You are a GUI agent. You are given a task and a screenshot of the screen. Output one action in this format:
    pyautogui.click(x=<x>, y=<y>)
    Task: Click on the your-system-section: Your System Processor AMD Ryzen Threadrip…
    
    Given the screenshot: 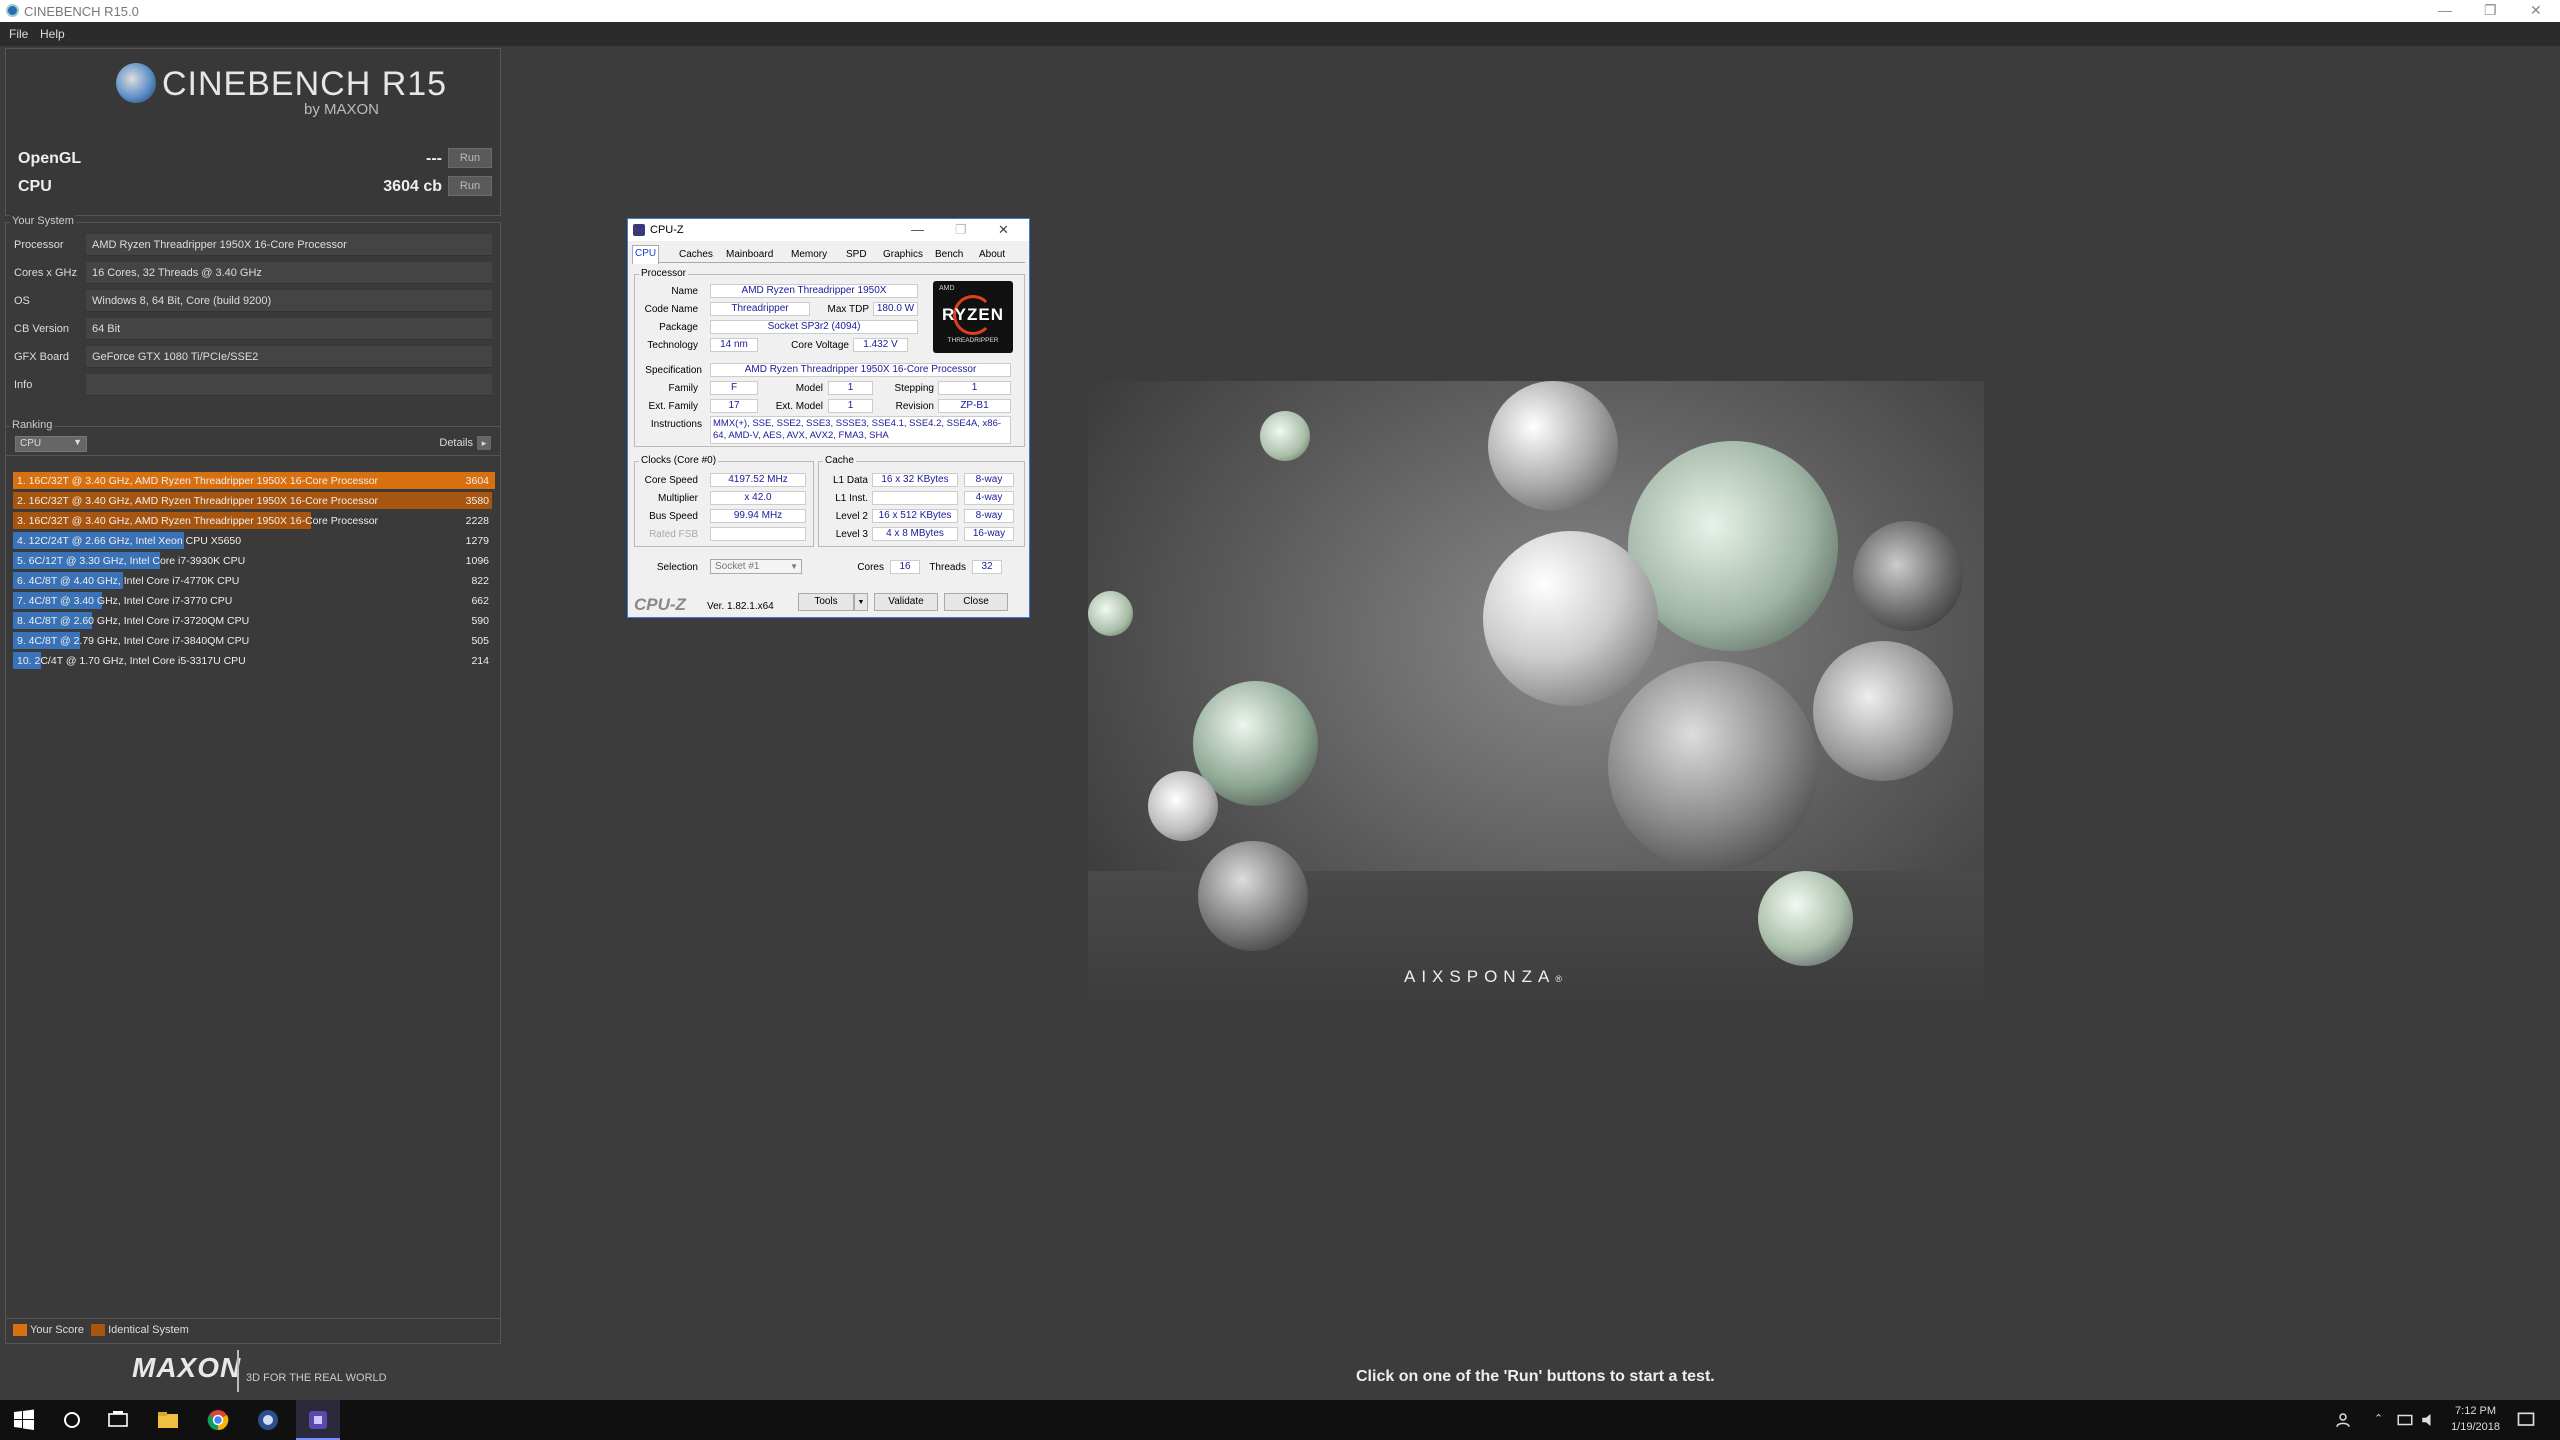 What is the action you would take?
    pyautogui.click(x=253, y=335)
    